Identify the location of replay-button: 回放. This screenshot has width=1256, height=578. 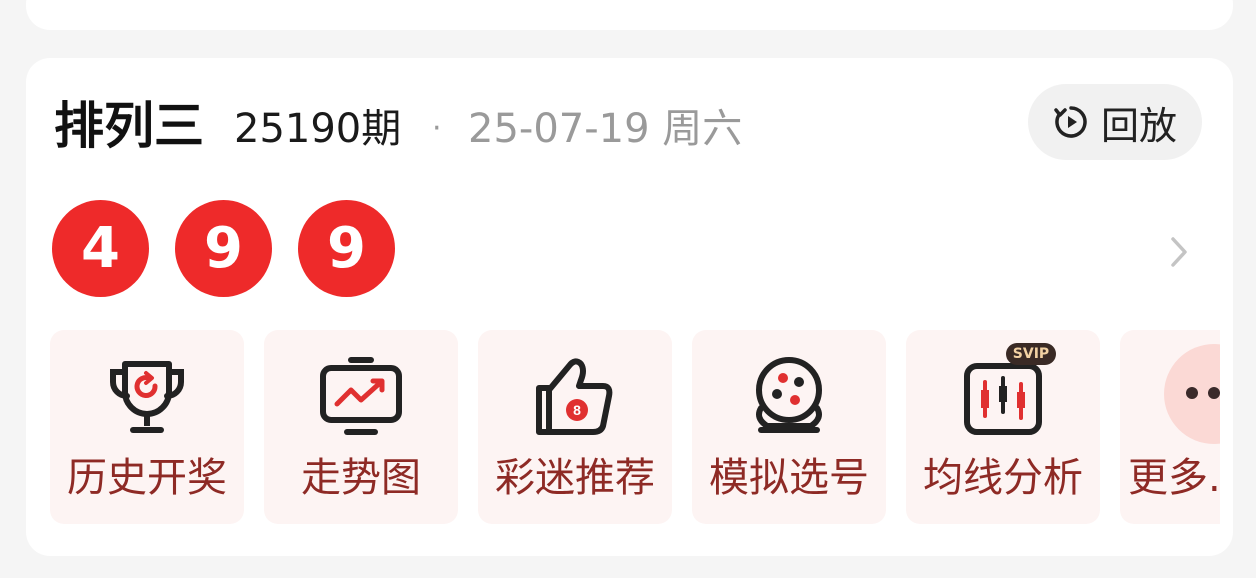
(1115, 122).